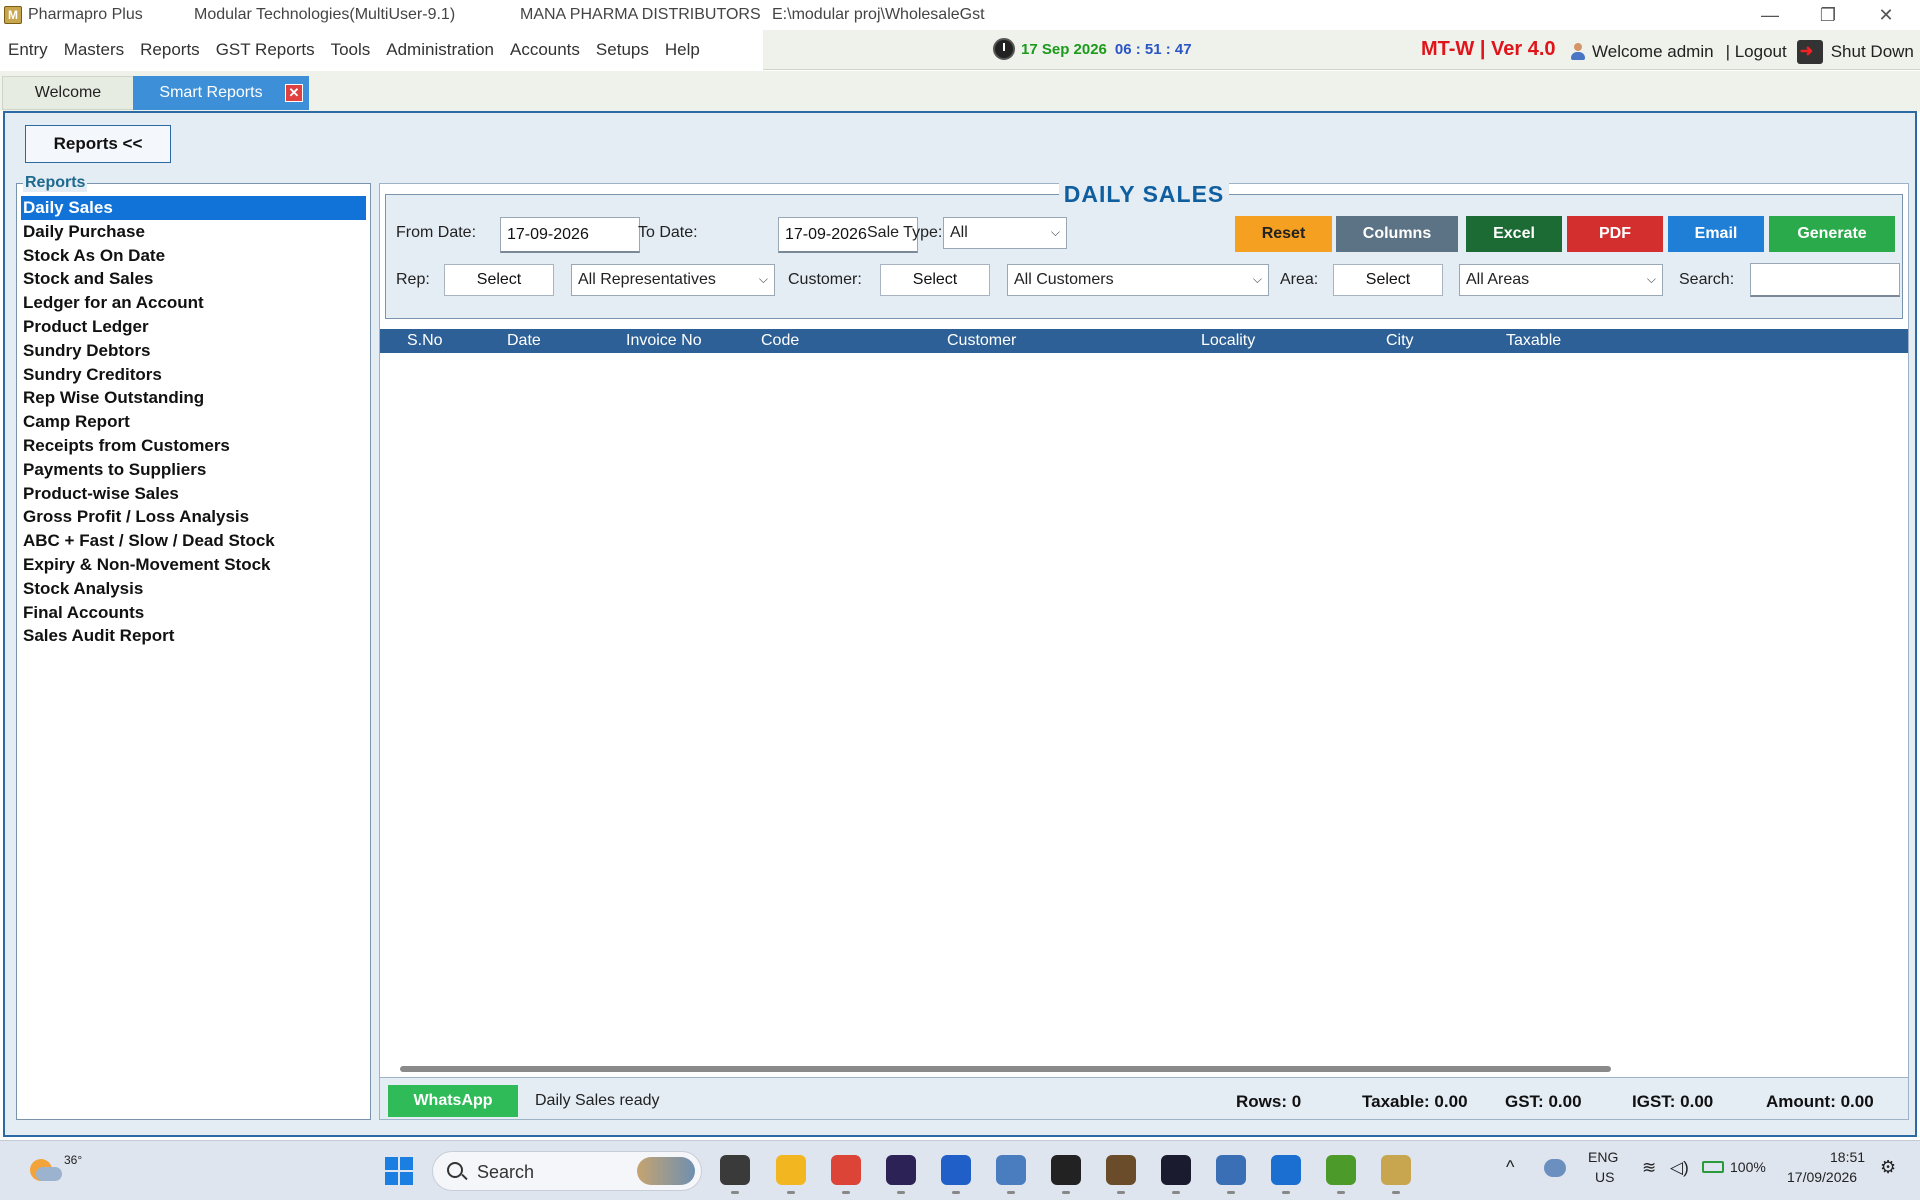  Describe the element at coordinates (1555, 1168) in the screenshot. I see `cloud-sync-icon` at that location.